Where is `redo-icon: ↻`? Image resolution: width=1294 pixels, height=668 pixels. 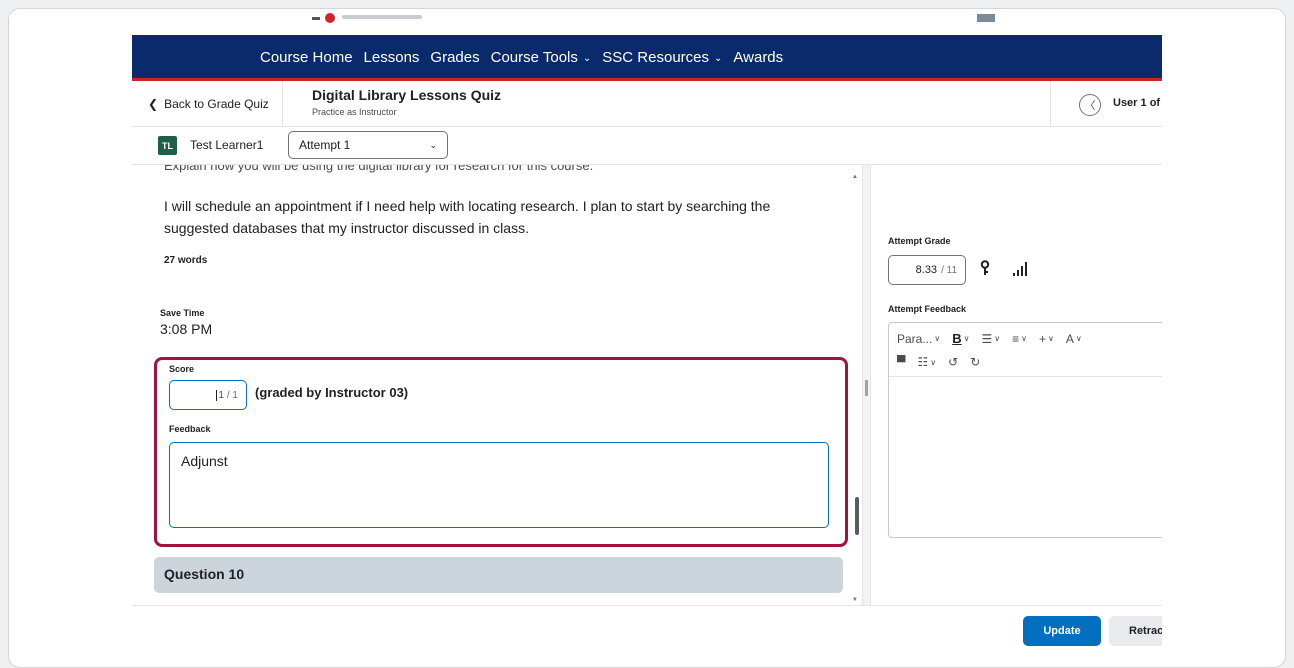 redo-icon: ↻ is located at coordinates (975, 362).